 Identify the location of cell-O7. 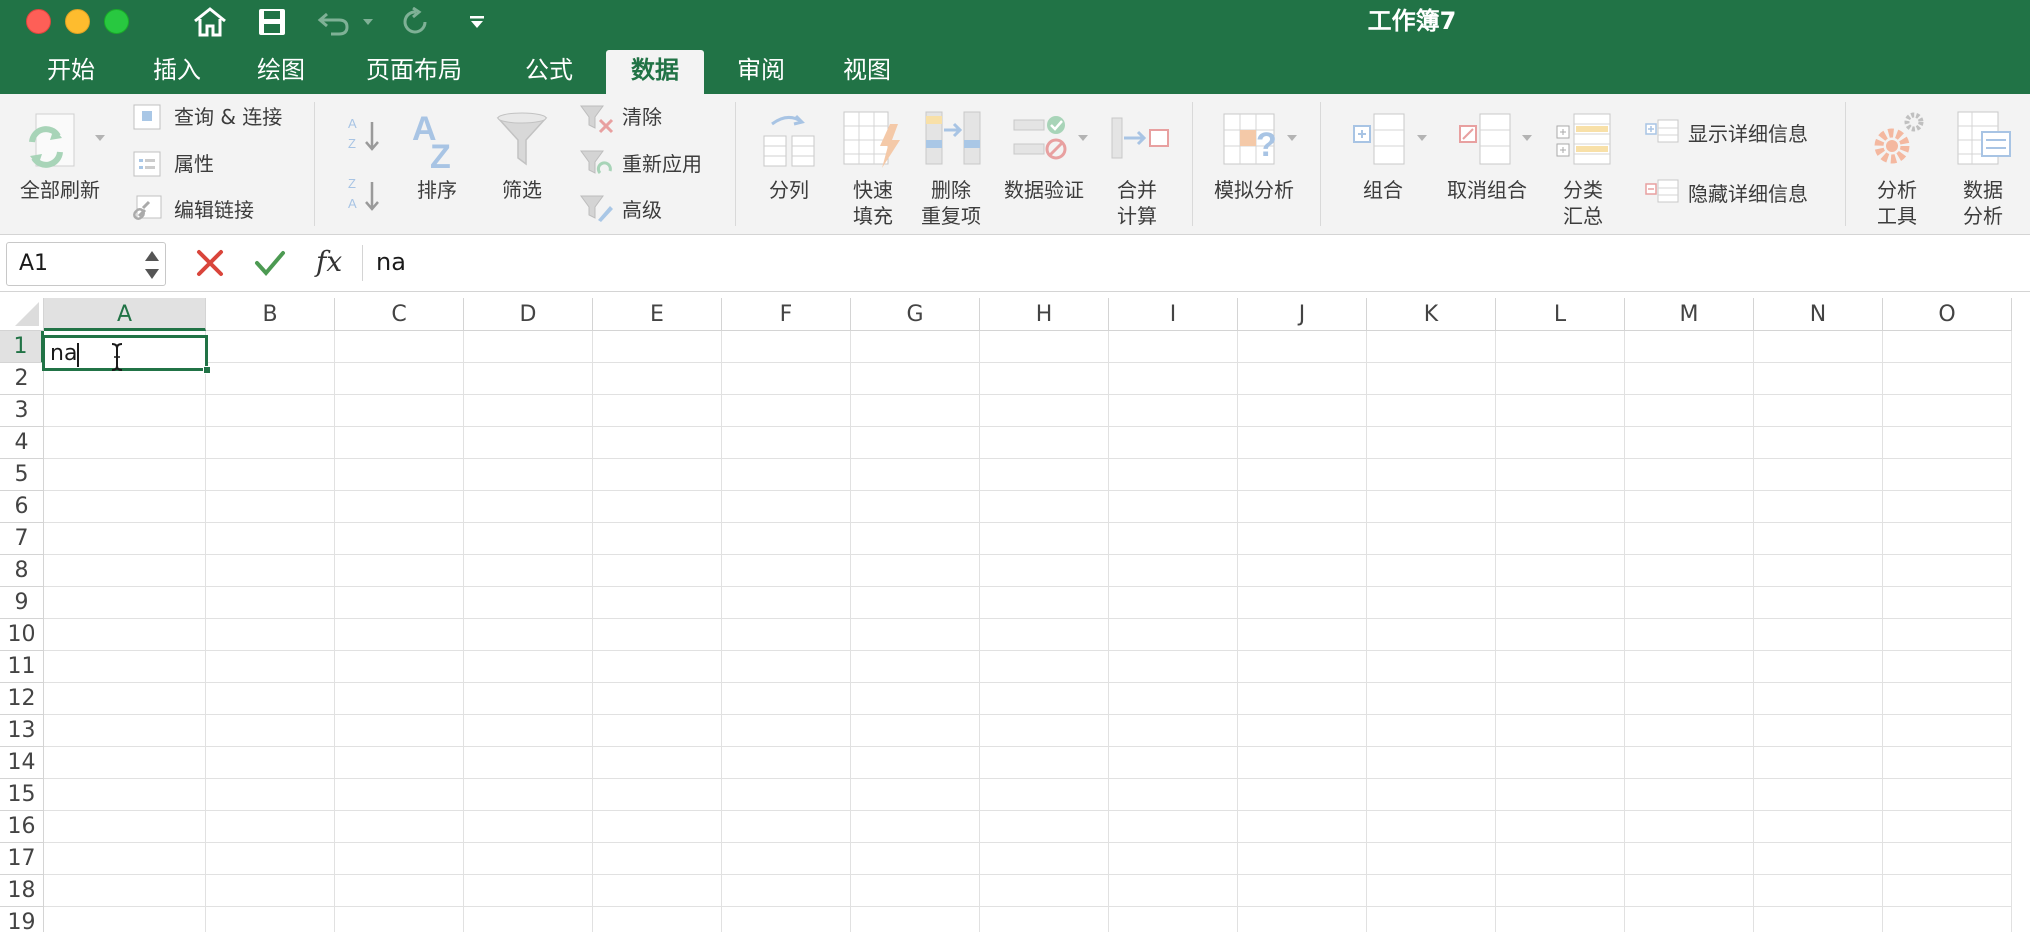
(1947, 539).